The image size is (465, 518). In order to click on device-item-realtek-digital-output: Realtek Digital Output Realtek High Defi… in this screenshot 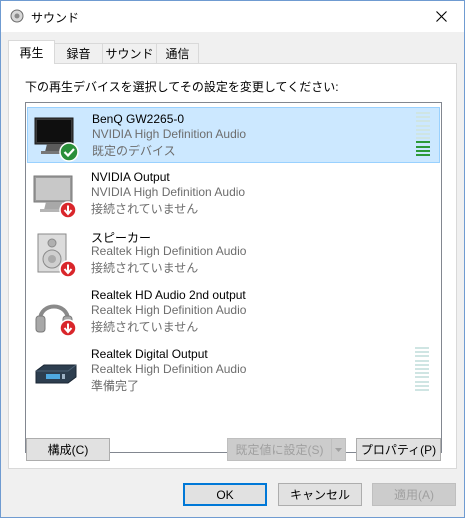, I will do `click(233, 371)`.